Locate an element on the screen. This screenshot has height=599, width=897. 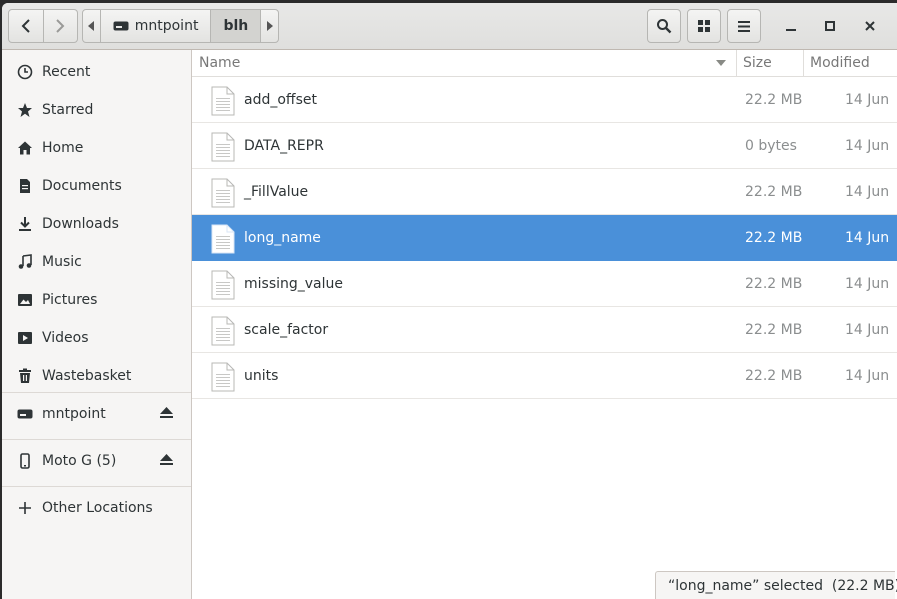
close-button is located at coordinates (870, 26).